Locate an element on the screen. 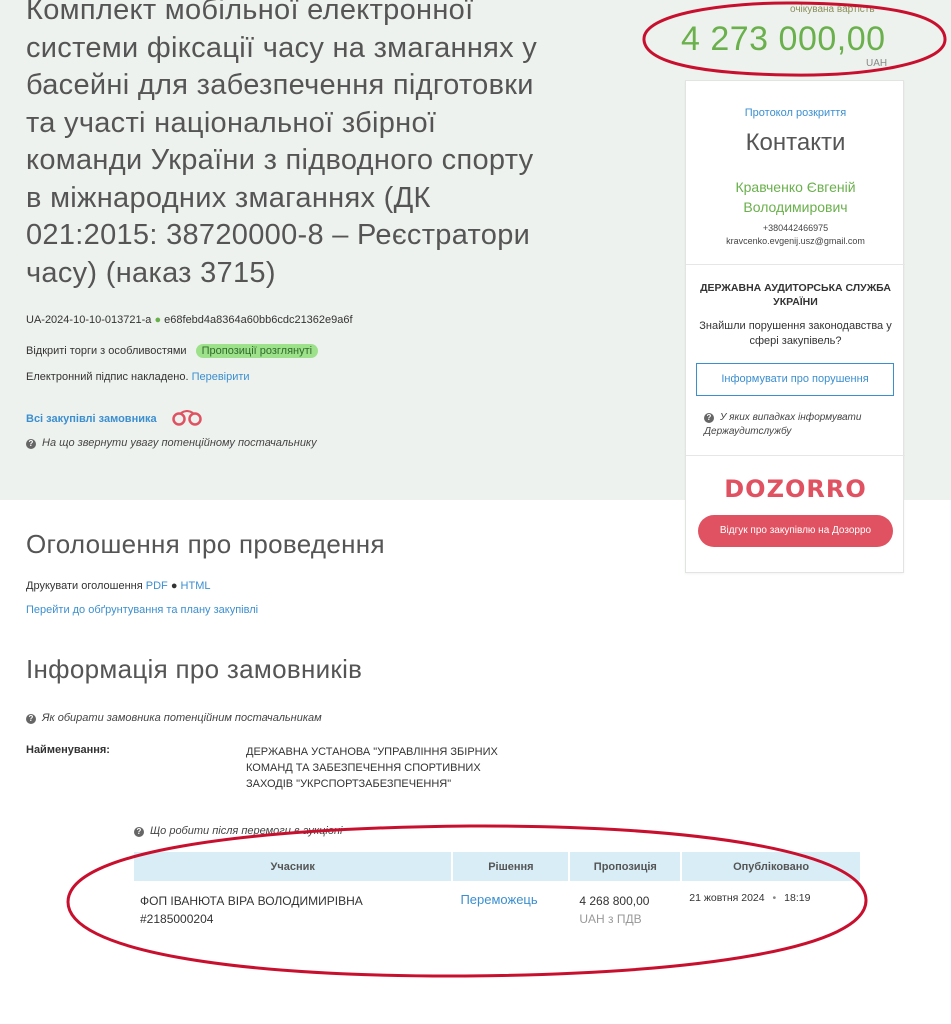  offer-amount: 4 268 800,00 is located at coordinates (614, 901).